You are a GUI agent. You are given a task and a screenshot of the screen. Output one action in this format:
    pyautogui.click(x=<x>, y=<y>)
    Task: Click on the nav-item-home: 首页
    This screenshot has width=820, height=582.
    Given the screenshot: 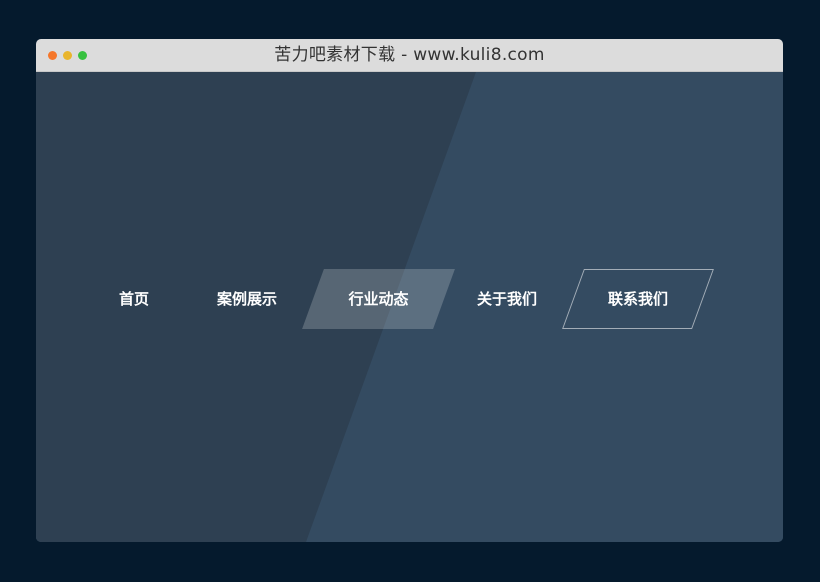 What is the action you would take?
    pyautogui.click(x=134, y=299)
    